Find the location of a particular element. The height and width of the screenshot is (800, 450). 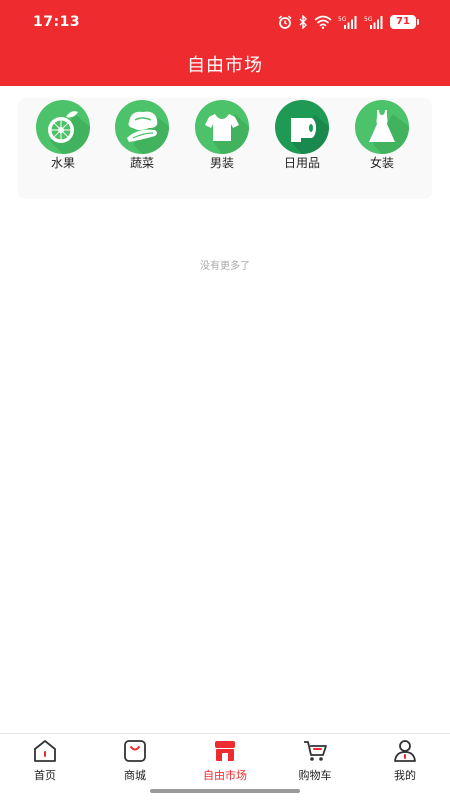

battery-icon: 71 is located at coordinates (404, 22).